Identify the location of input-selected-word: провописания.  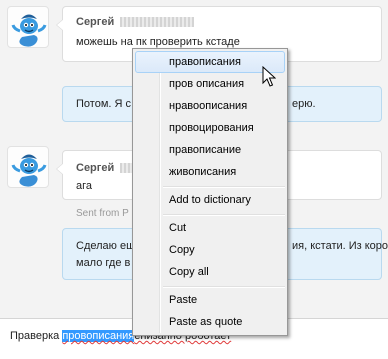
(98, 336).